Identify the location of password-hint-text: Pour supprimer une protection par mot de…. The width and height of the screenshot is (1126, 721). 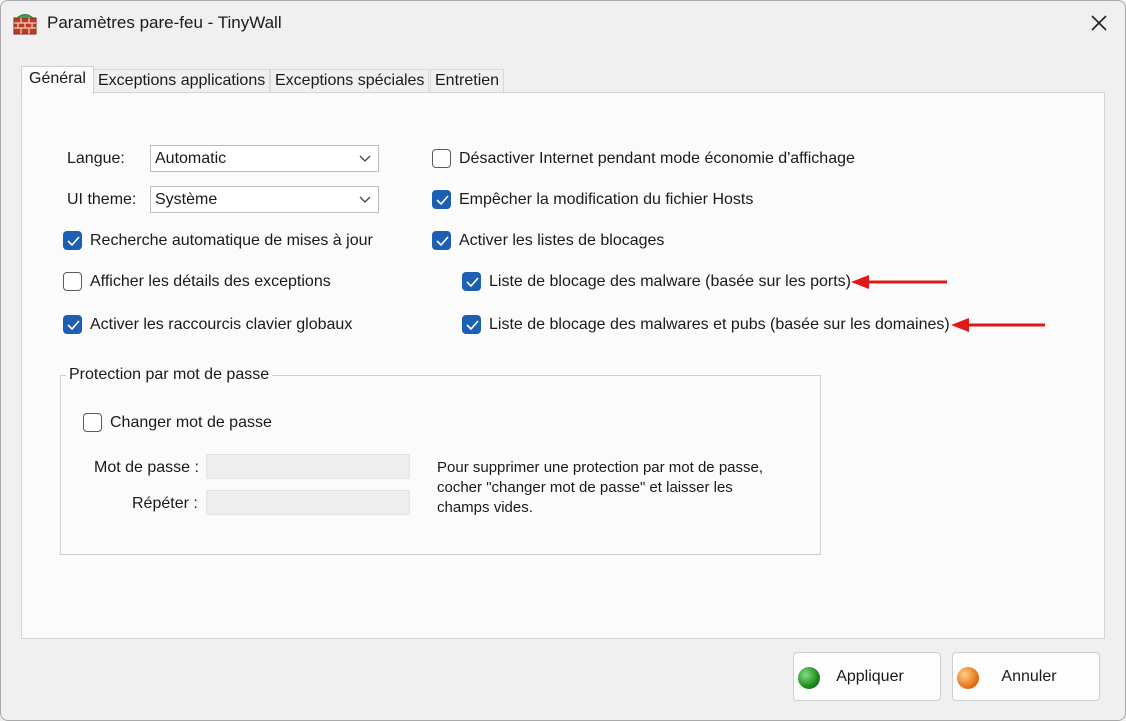
(600, 488).